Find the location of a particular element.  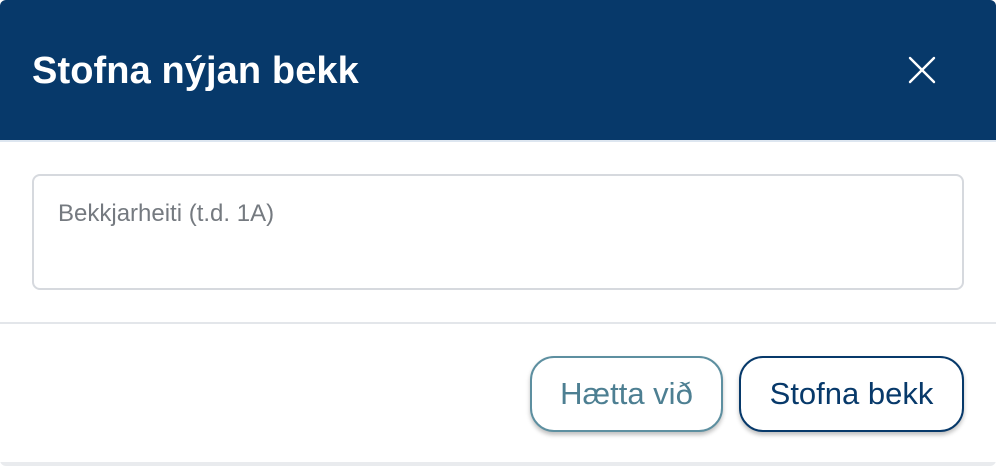

close-icon is located at coordinates (922, 70).